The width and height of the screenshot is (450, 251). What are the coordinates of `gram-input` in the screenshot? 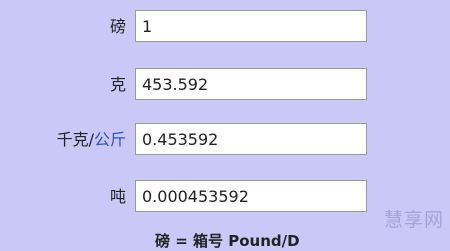 It's located at (251, 84).